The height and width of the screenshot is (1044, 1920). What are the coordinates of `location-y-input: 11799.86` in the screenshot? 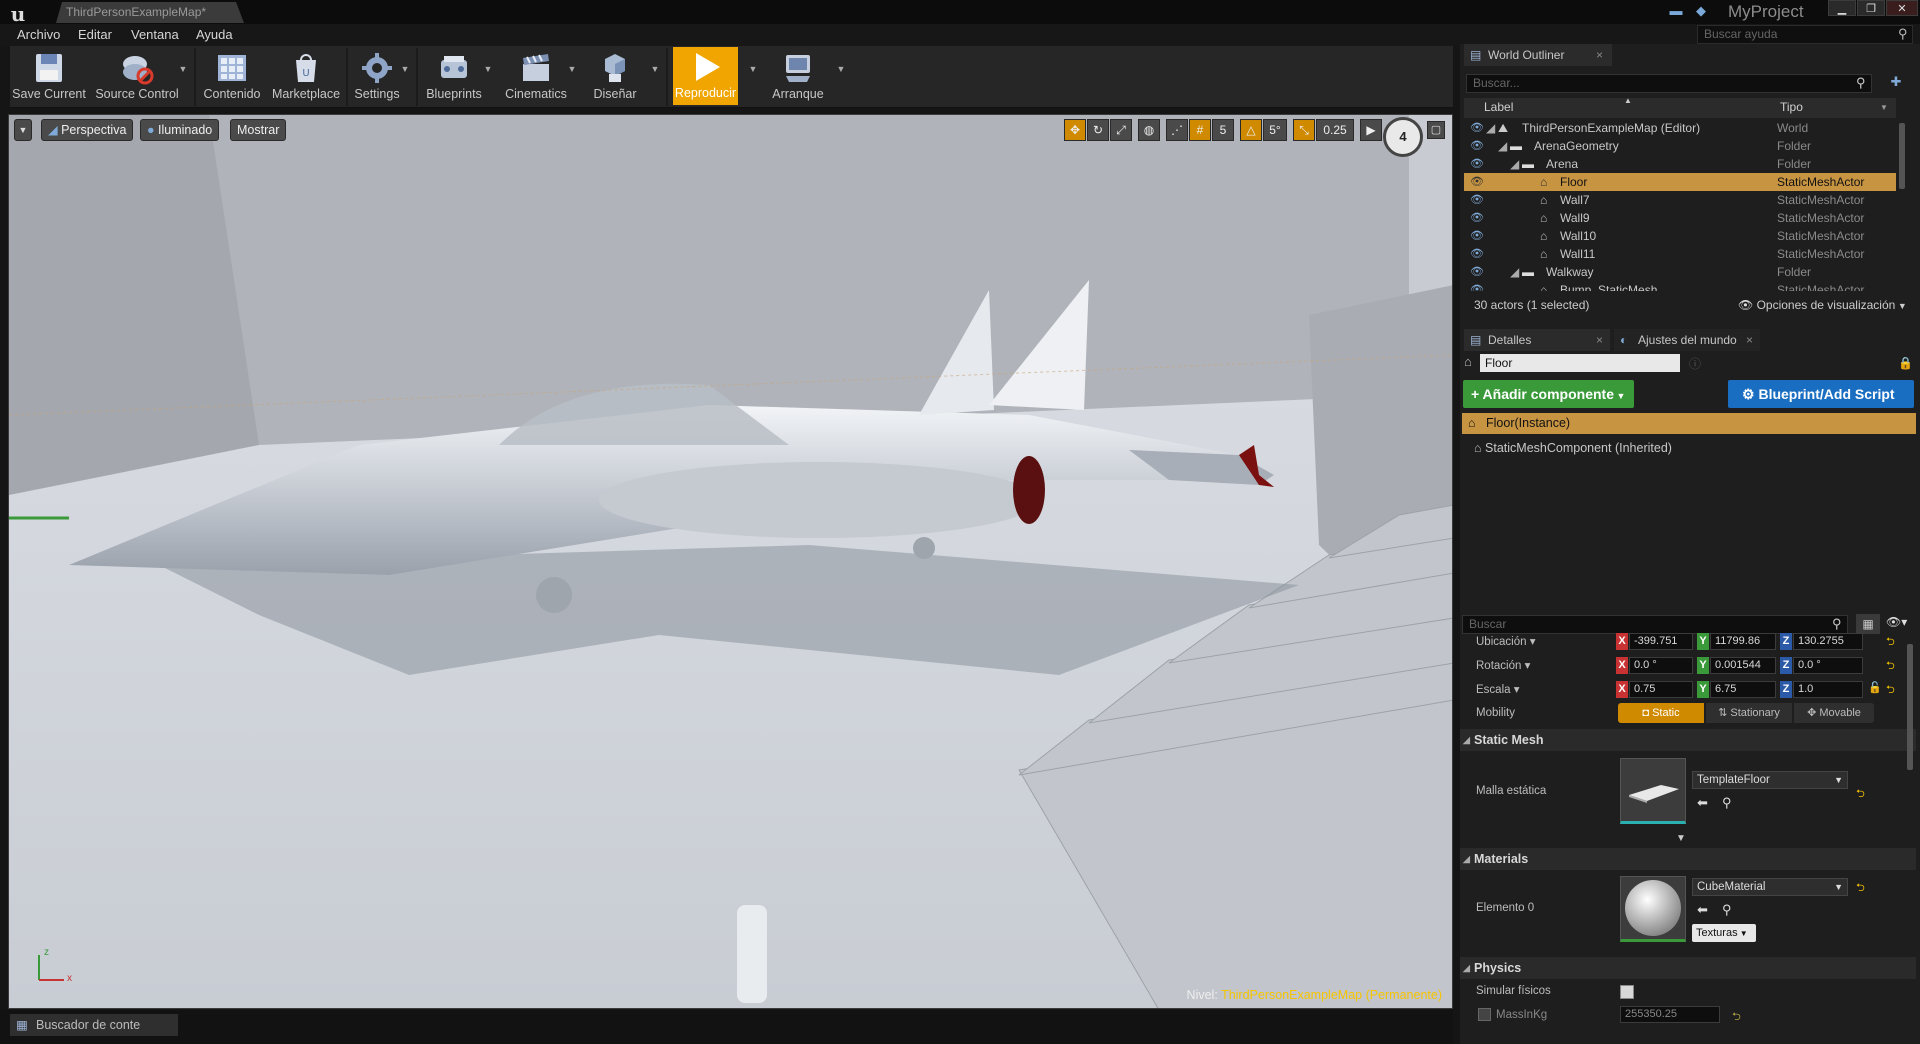 It's located at (1743, 641).